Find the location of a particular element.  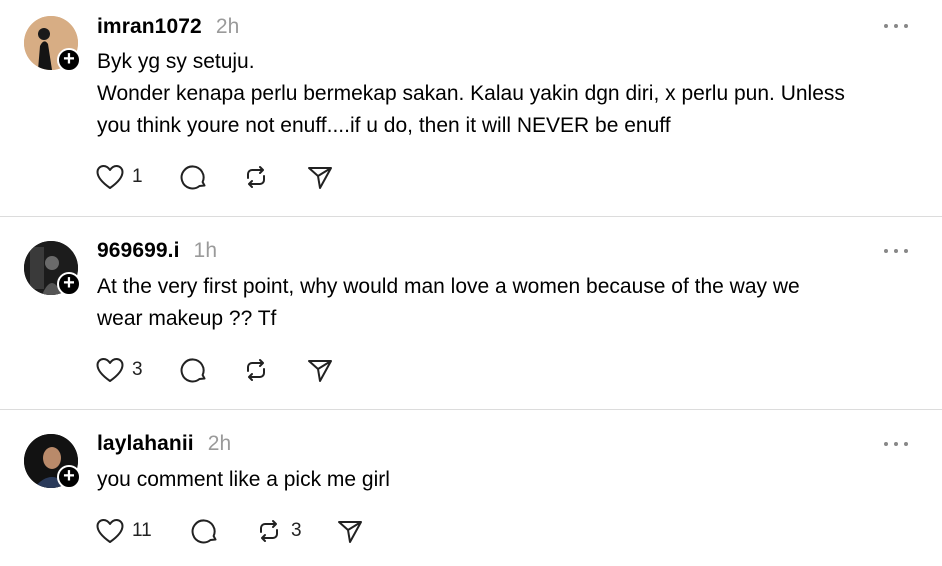

username: laylahanii is located at coordinates (145, 443).